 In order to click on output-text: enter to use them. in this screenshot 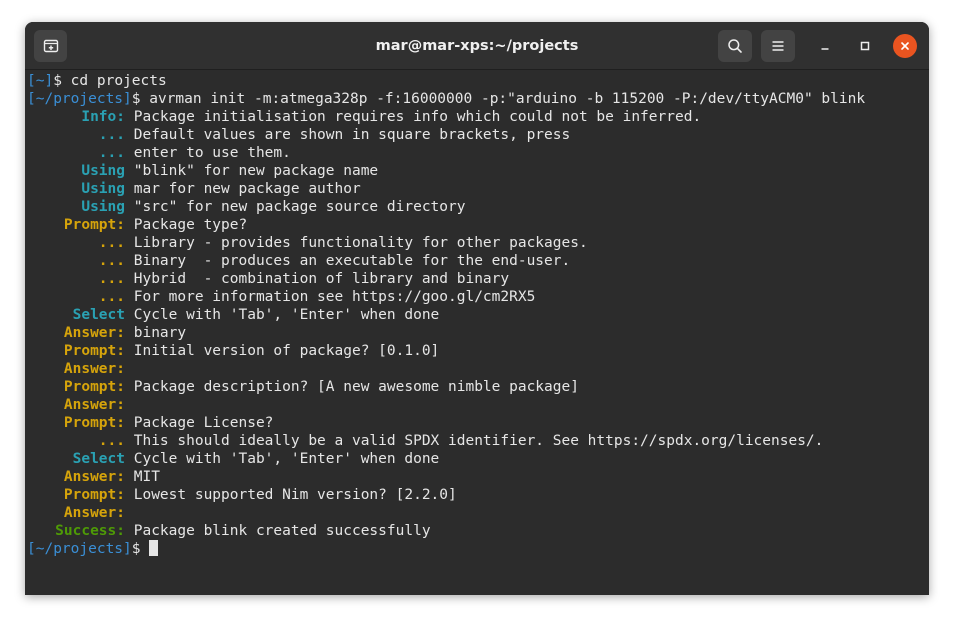, I will do `click(212, 153)`.